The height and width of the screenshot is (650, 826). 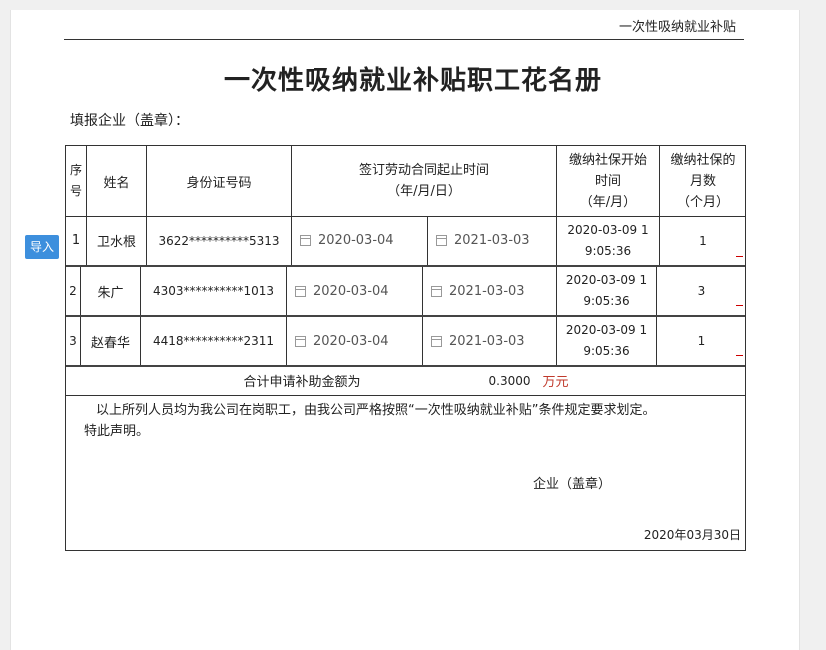 What do you see at coordinates (412, 81) in the screenshot?
I see `page-title: 一次性吸纳就业补贴职工花名册` at bounding box center [412, 81].